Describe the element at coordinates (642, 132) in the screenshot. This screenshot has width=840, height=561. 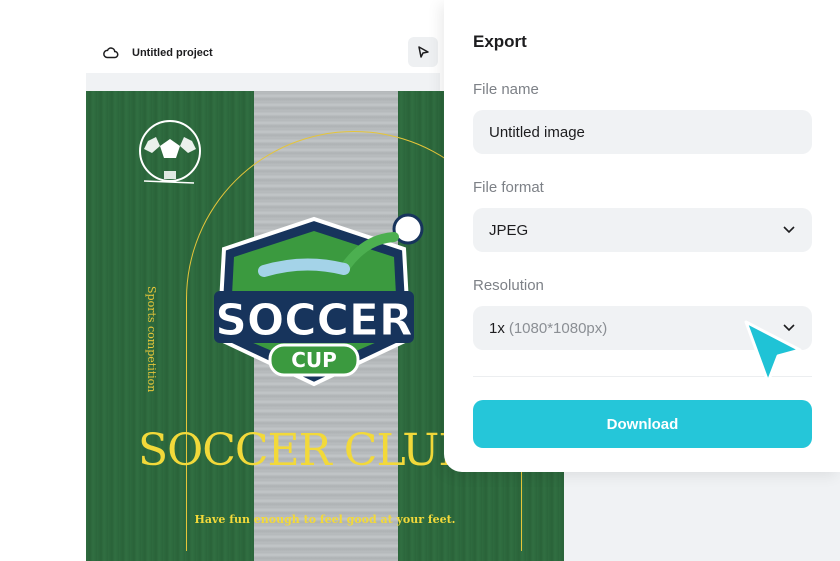
I see `file-name-input: Untitled image` at that location.